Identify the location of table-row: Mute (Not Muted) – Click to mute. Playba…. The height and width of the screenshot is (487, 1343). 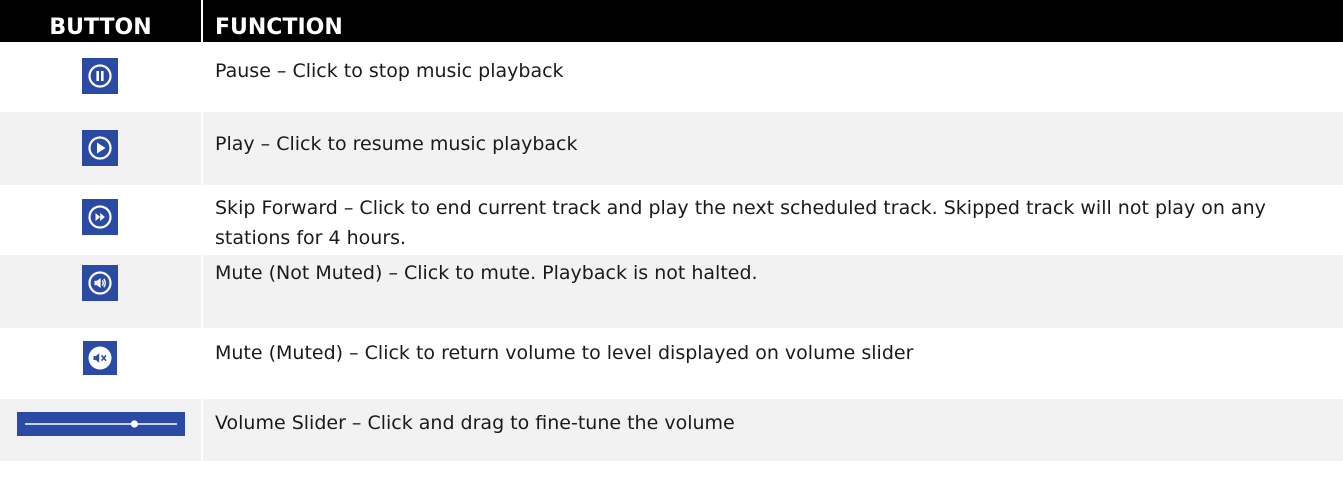
(671, 291).